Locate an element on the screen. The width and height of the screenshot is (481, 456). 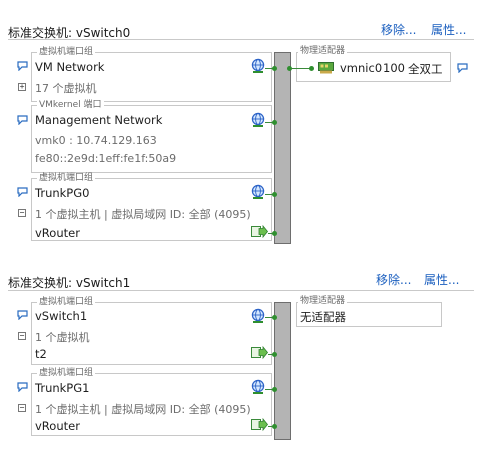
vm-count: 17 个虚拟机 is located at coordinates (66, 88).